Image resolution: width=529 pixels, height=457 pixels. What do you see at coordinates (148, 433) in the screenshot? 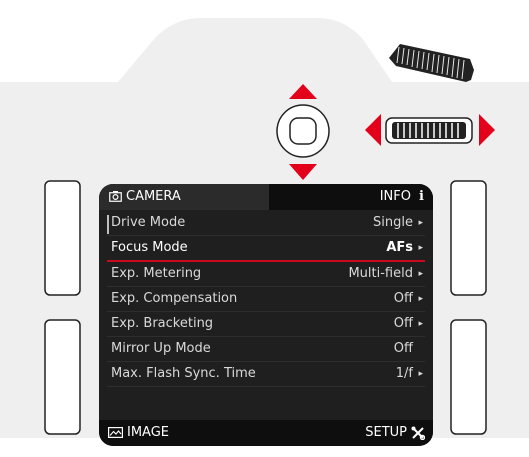
I see `image-menu-label: IMAGE` at bounding box center [148, 433].